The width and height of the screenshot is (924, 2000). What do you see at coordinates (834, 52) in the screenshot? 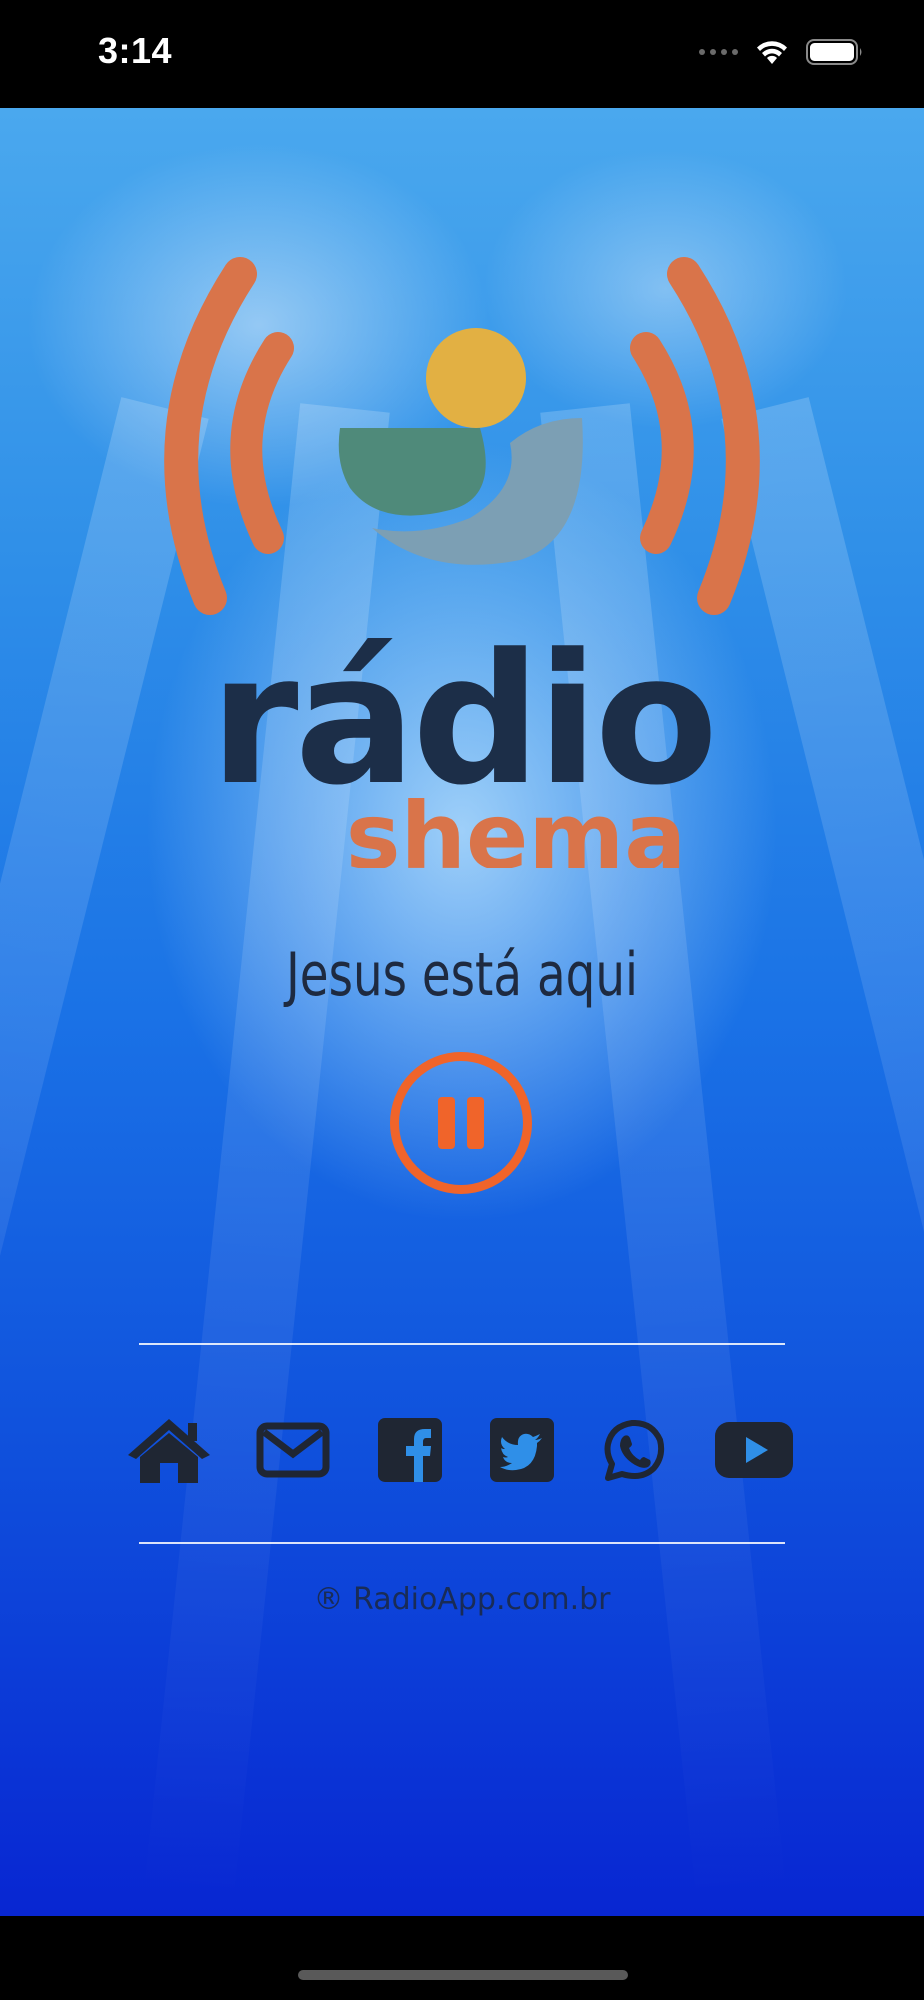
I see `battery-icon` at bounding box center [834, 52].